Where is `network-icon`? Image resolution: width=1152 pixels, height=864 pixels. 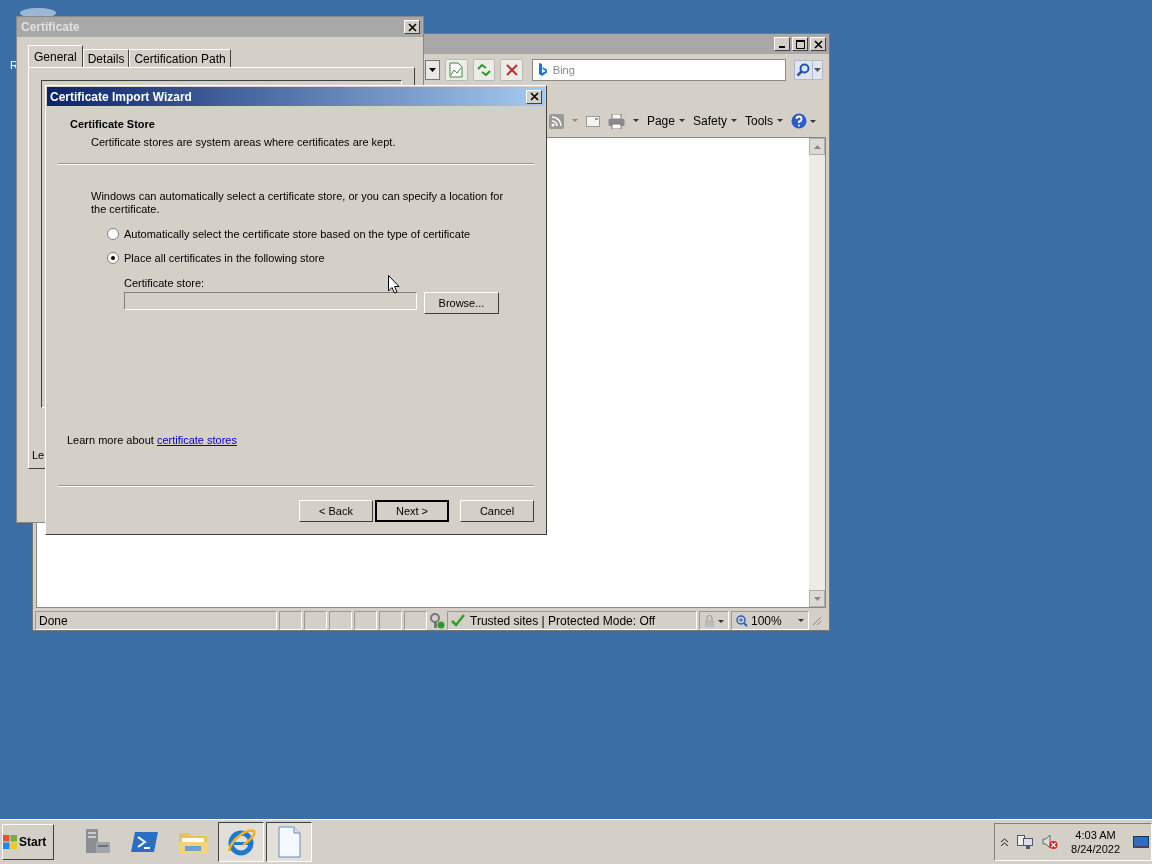
network-icon is located at coordinates (1025, 842).